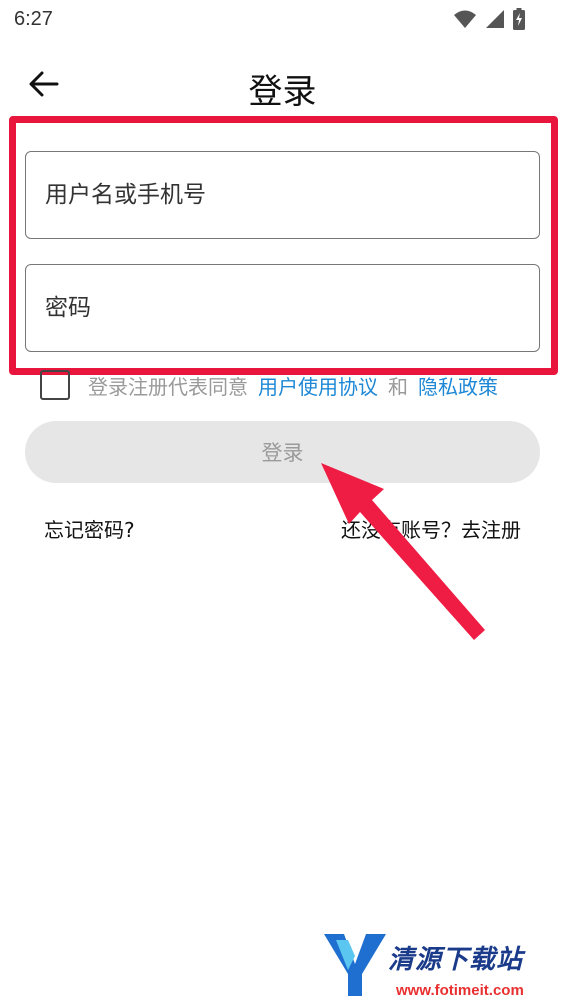  I want to click on battery-charging-icon, so click(519, 19).